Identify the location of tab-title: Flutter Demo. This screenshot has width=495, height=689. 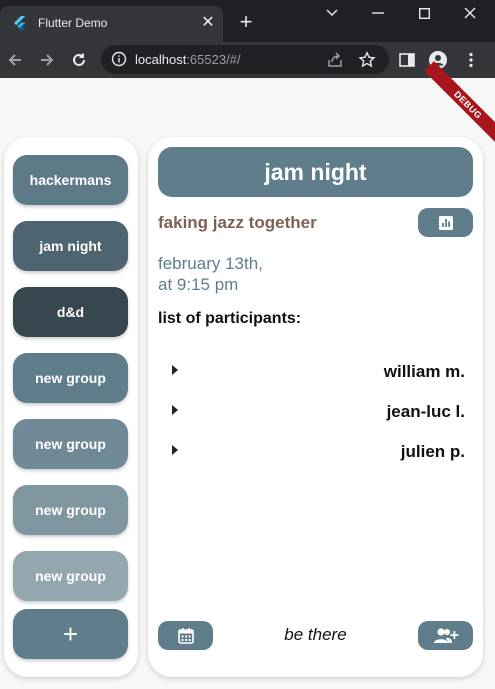
(73, 23).